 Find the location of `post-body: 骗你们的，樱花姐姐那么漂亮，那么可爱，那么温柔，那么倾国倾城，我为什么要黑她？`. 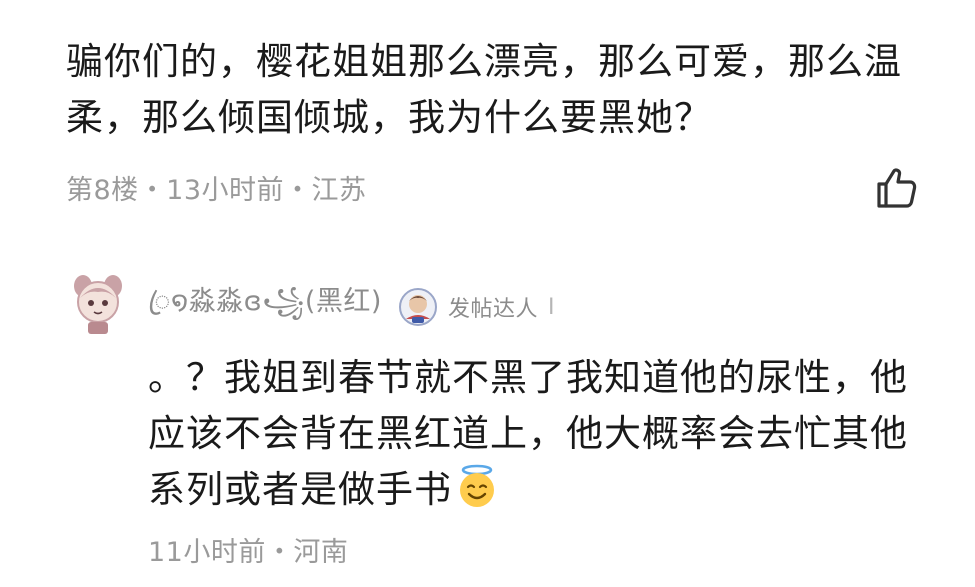

post-body: 骗你们的，樱花姐姐那么漂亮，那么可爱，那么温柔，那么倾国倾城，我为什么要黑她？ is located at coordinates (484, 89).